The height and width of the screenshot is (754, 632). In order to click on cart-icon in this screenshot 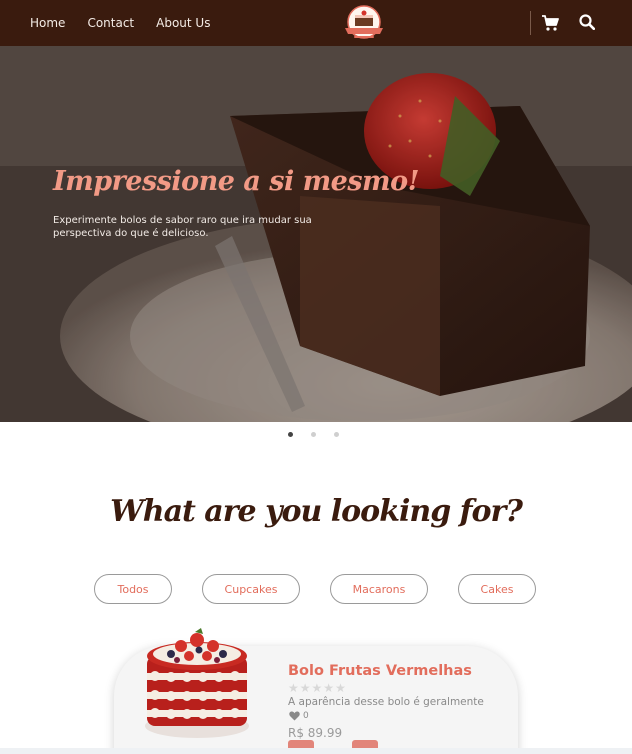, I will do `click(550, 23)`.